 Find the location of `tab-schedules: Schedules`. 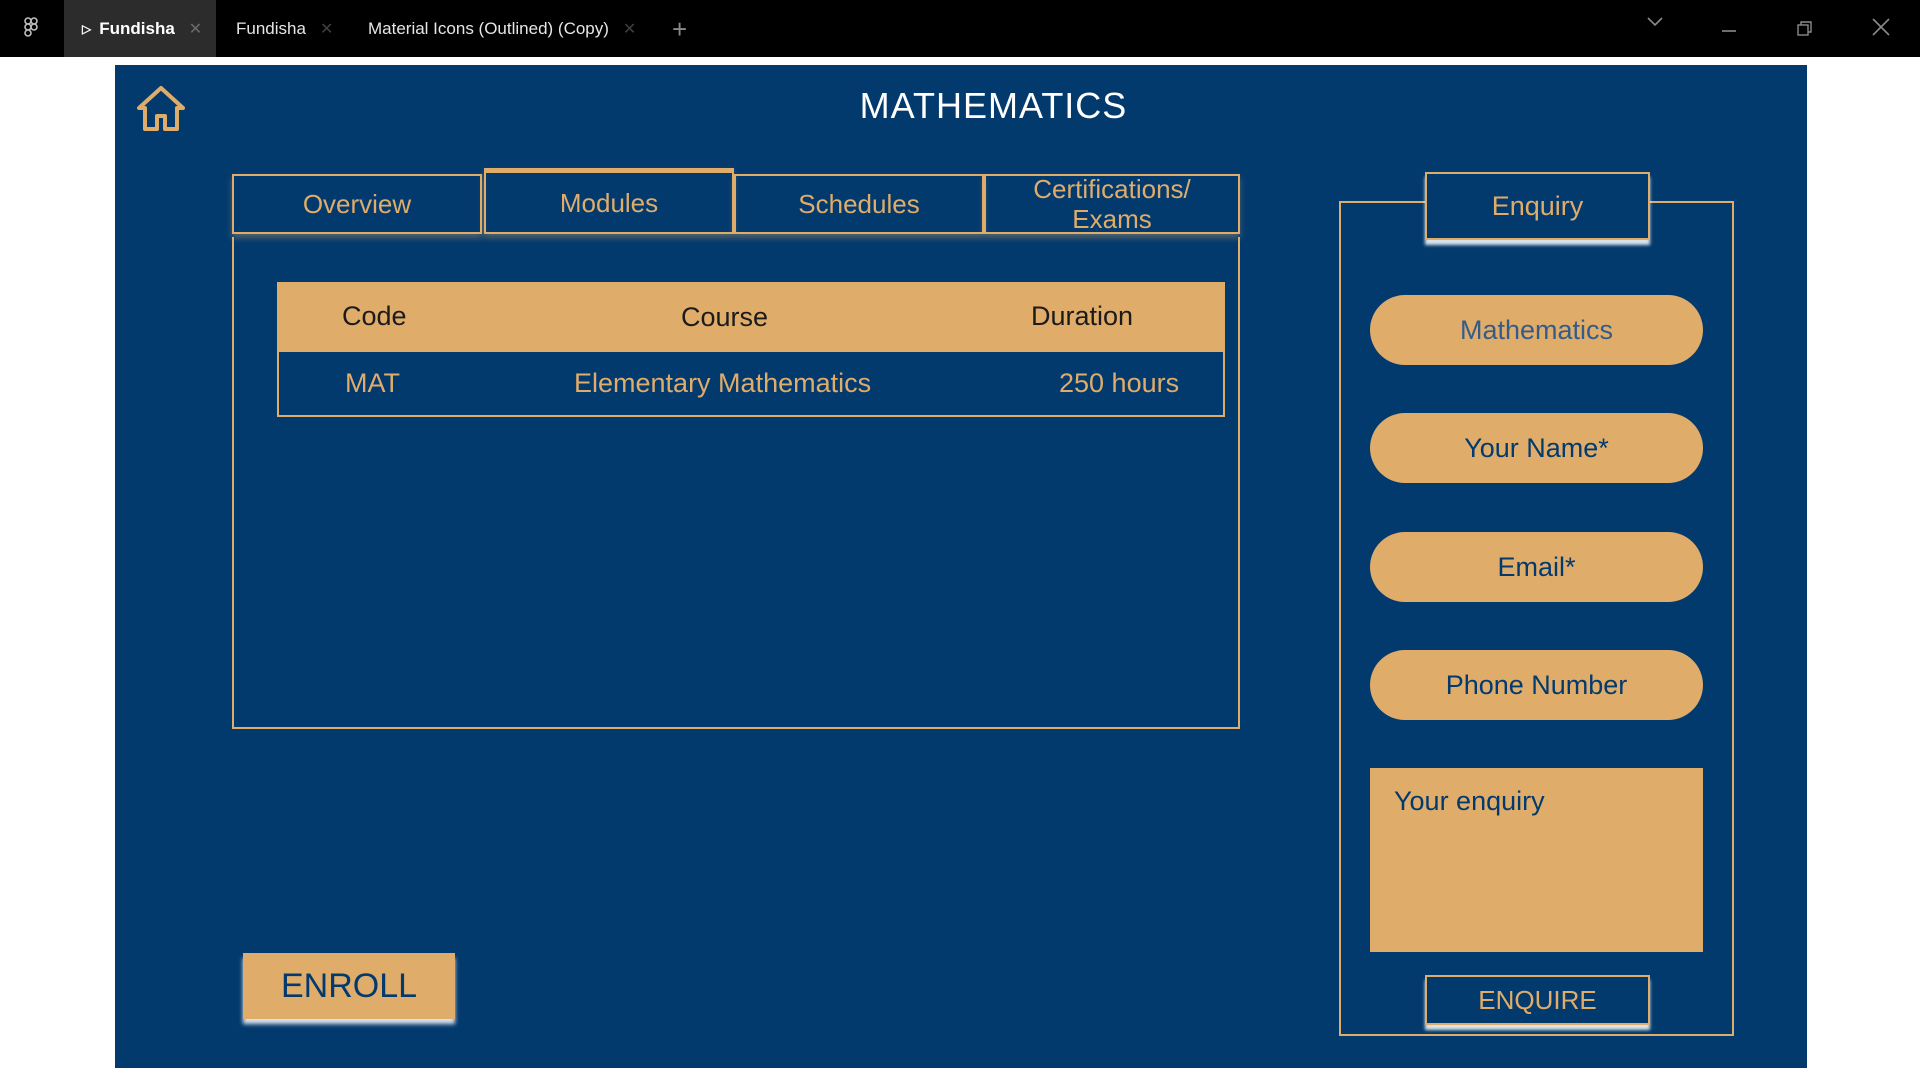

tab-schedules: Schedules is located at coordinates (859, 204).